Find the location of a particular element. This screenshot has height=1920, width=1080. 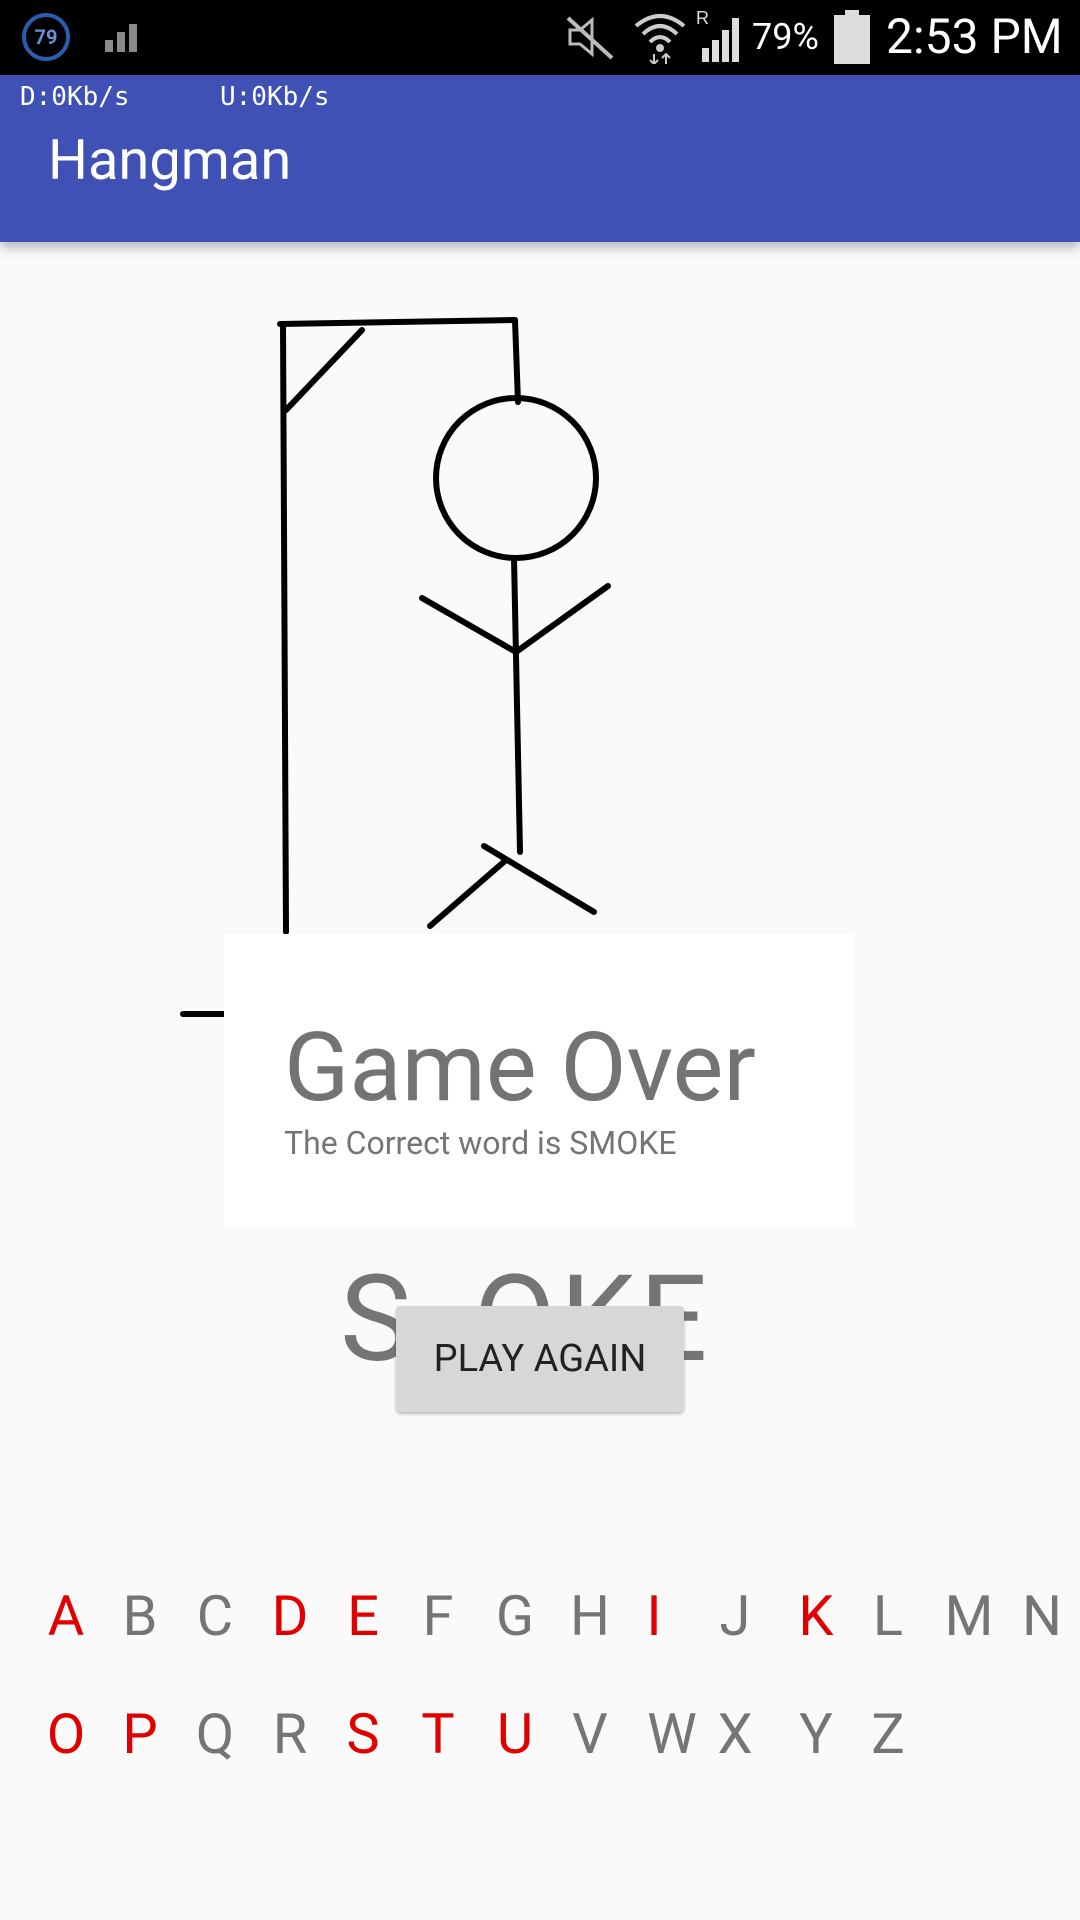

letter-key-o: O is located at coordinates (66, 1734).